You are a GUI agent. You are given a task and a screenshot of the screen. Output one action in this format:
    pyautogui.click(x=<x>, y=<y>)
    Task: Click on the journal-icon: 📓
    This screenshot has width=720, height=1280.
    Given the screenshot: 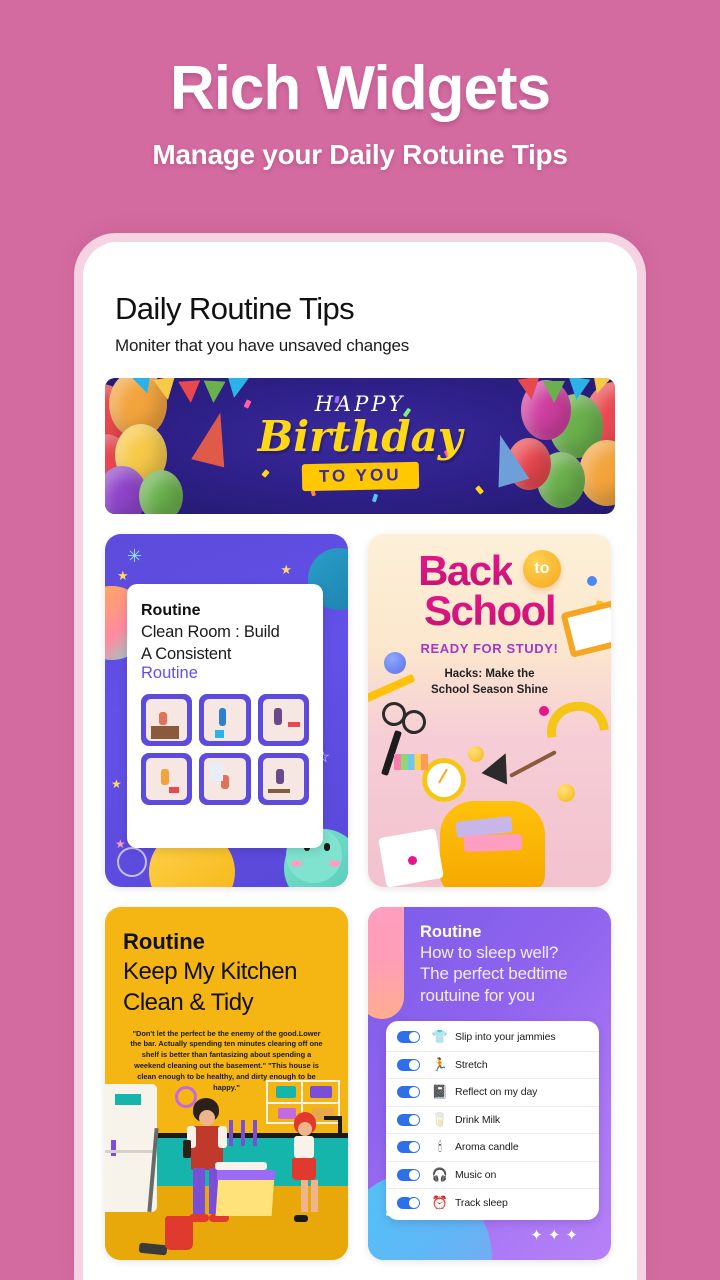 What is the action you would take?
    pyautogui.click(x=440, y=1092)
    